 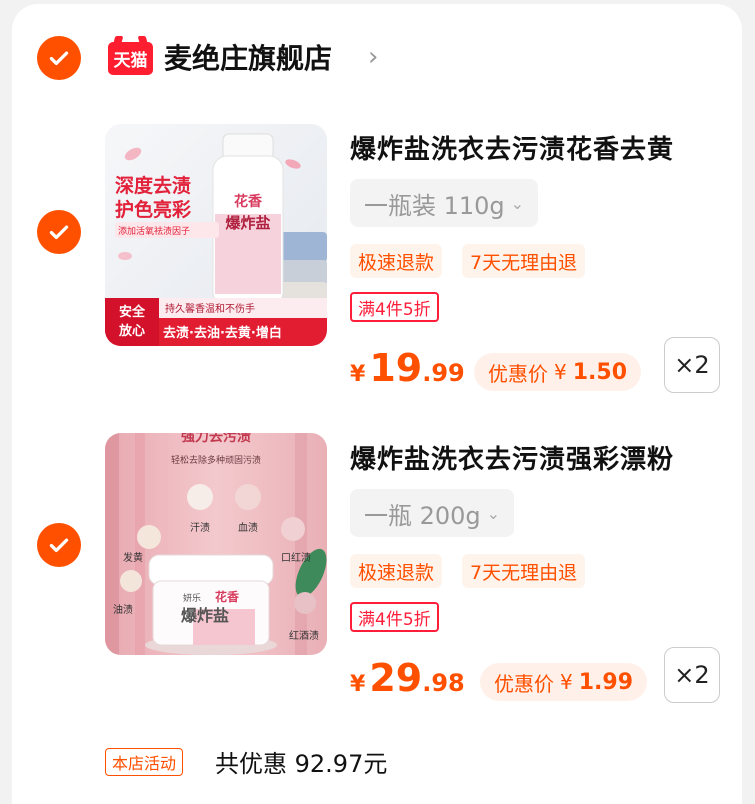 I want to click on price: ¥ 29 .98, so click(x=407, y=678).